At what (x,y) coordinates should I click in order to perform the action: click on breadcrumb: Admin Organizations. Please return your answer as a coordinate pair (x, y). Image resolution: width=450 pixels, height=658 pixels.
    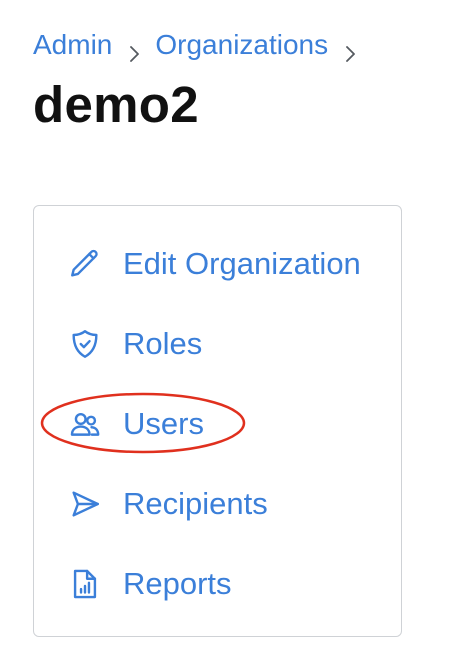
    Looking at the image, I should click on (195, 45).